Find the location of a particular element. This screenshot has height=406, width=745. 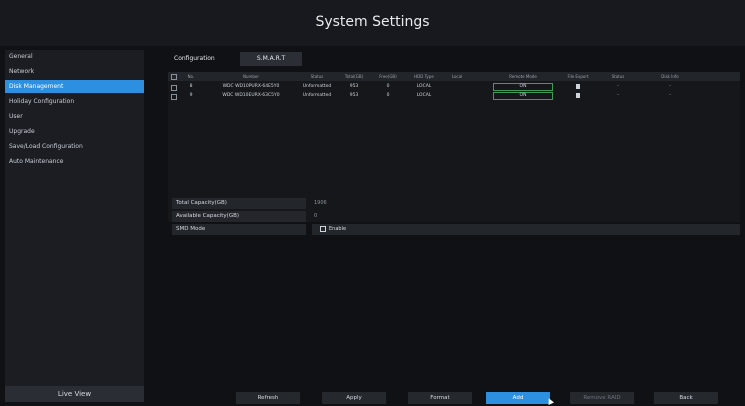

col-status: Status is located at coordinates (317, 76).